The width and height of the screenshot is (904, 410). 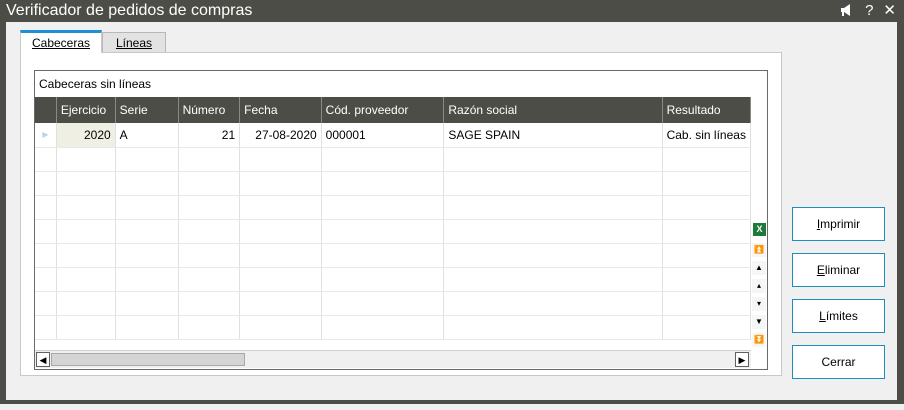 I want to click on vertical-scroll-toolbar: X ⏫ ▲ ▴ ▾ ▼ ⏬, so click(x=759, y=223).